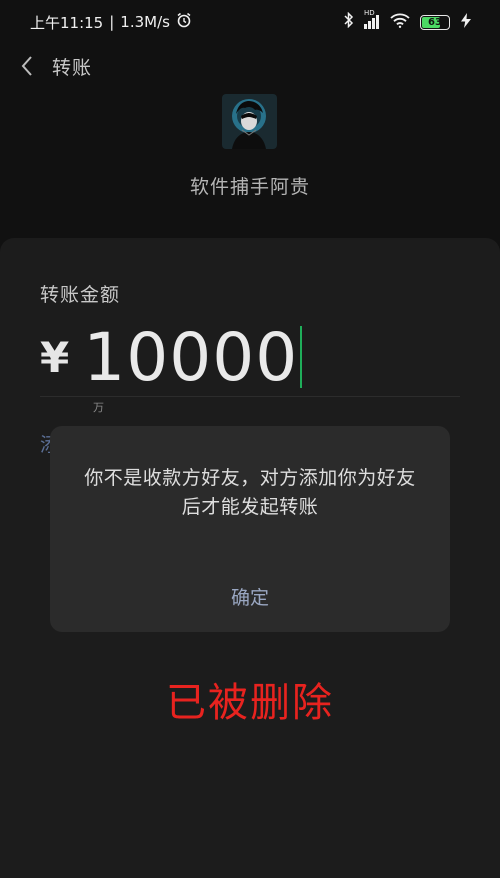 This screenshot has width=500, height=878. What do you see at coordinates (72, 67) in the screenshot?
I see `page-title: 转账` at bounding box center [72, 67].